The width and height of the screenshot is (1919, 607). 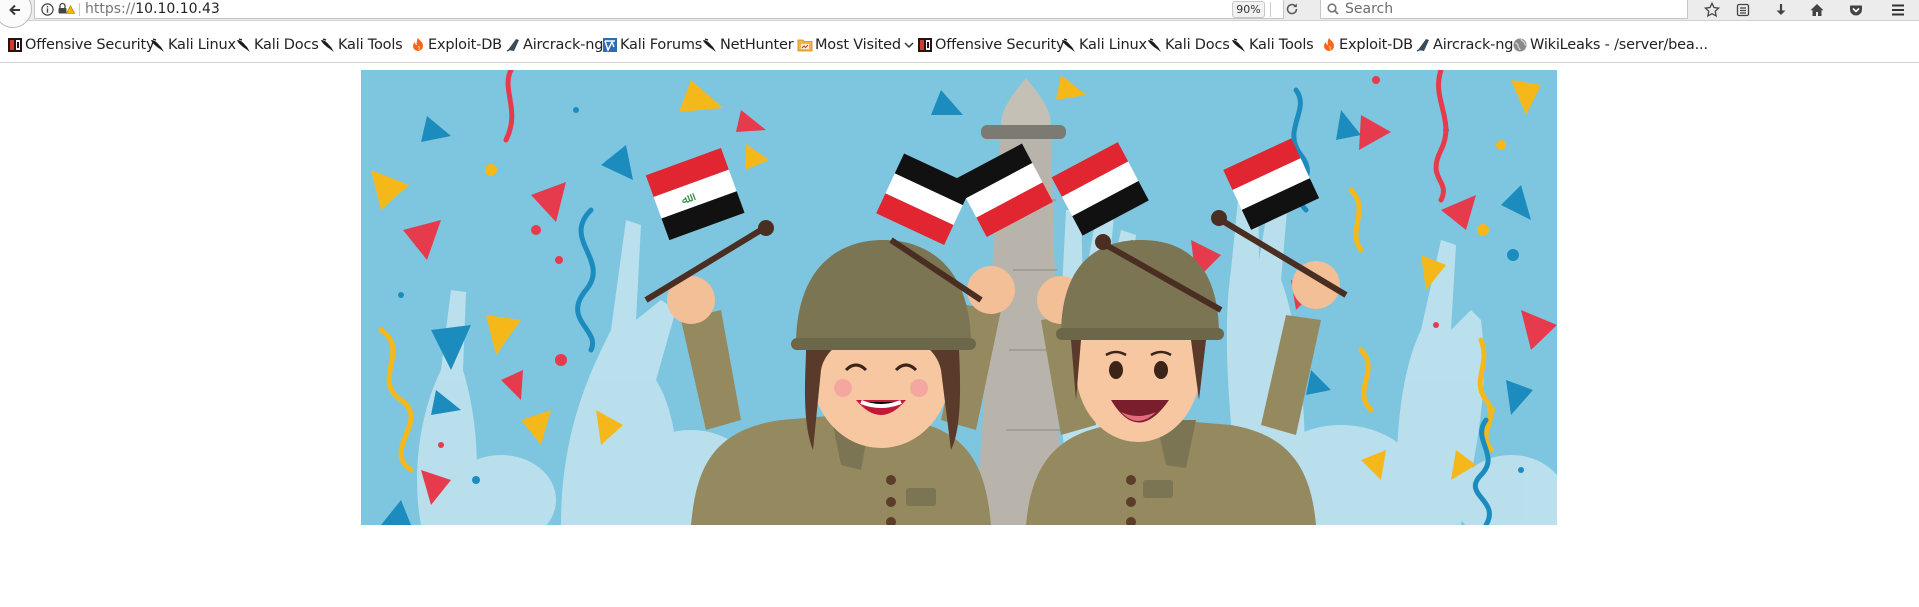 I want to click on zoom-level-badge: 90%, so click(x=1248, y=9).